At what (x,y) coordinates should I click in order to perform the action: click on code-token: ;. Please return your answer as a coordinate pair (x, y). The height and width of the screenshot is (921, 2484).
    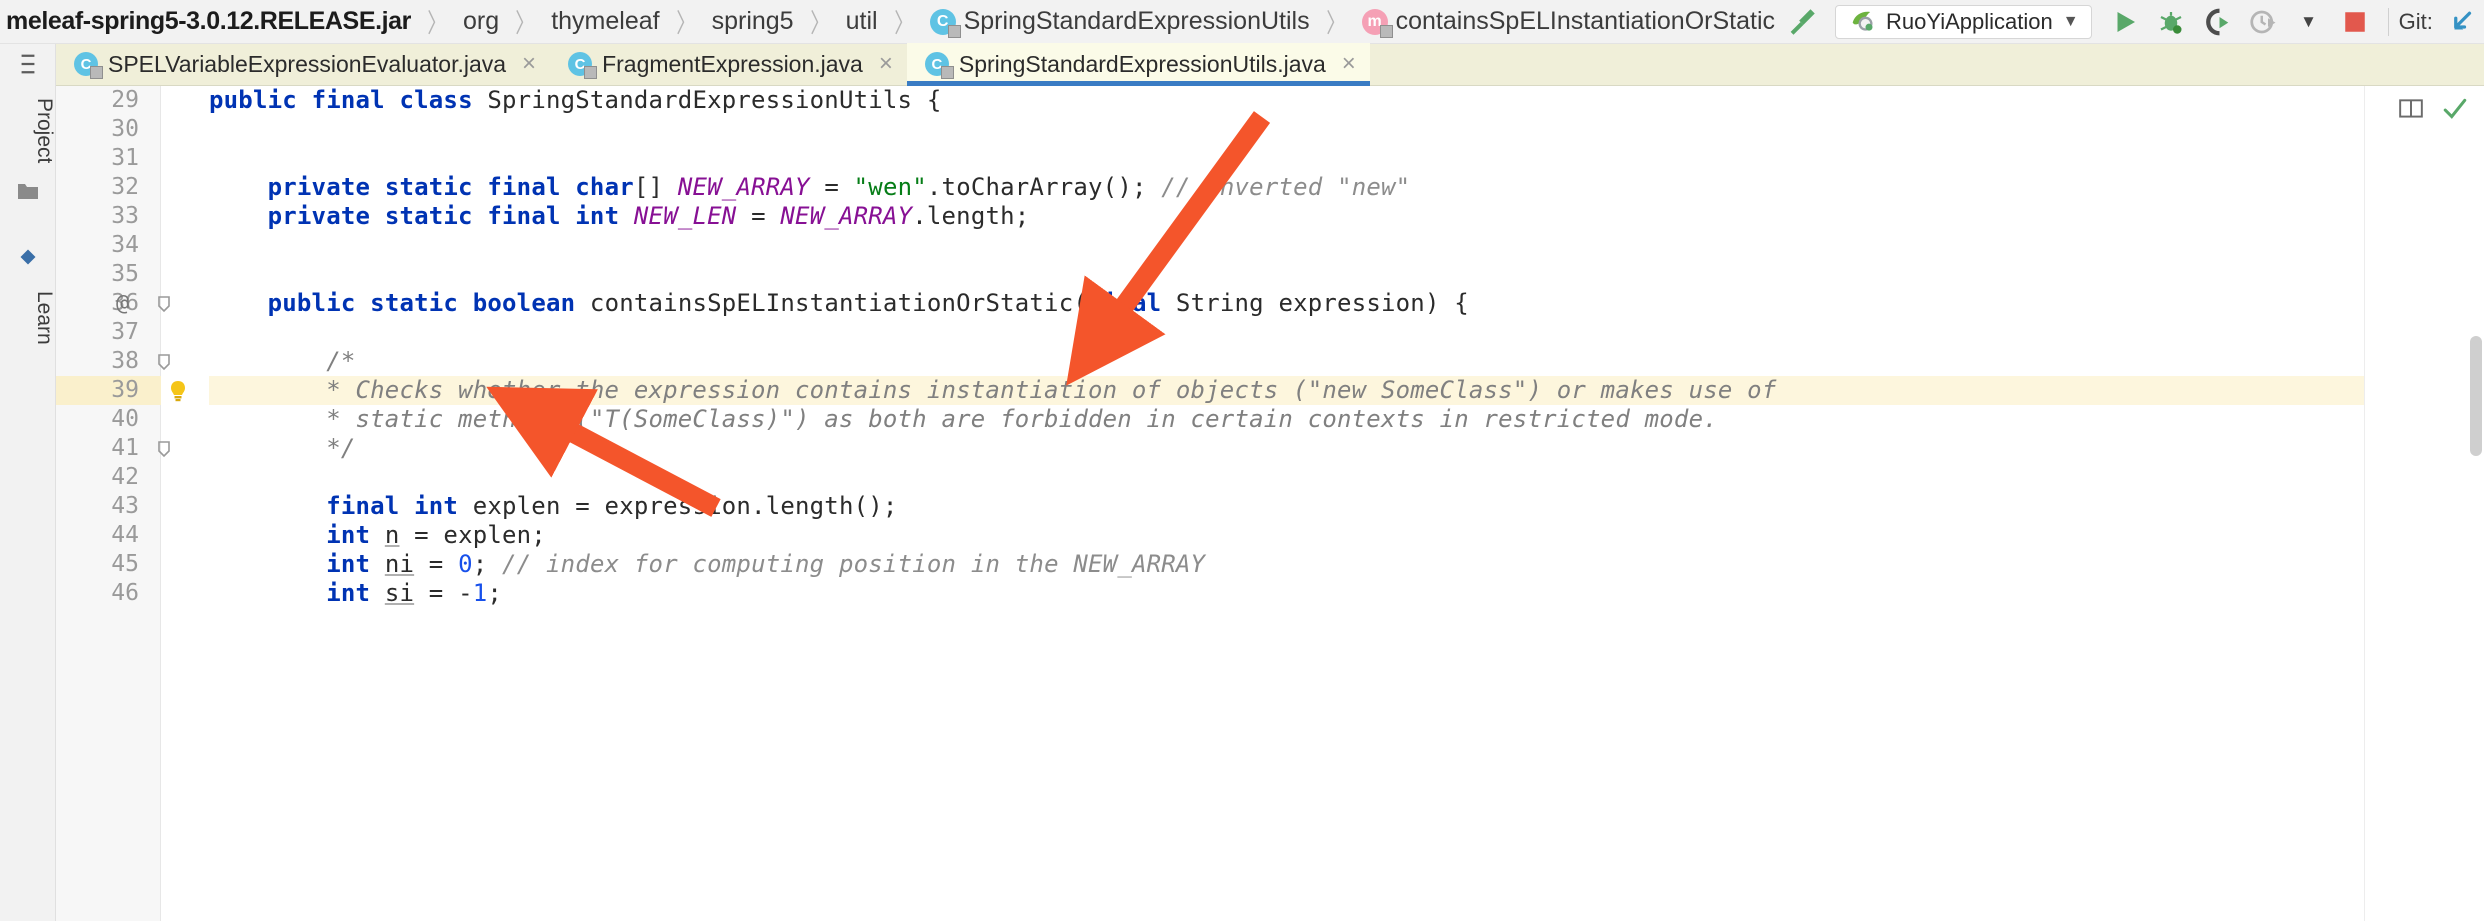
    Looking at the image, I should click on (487, 564).